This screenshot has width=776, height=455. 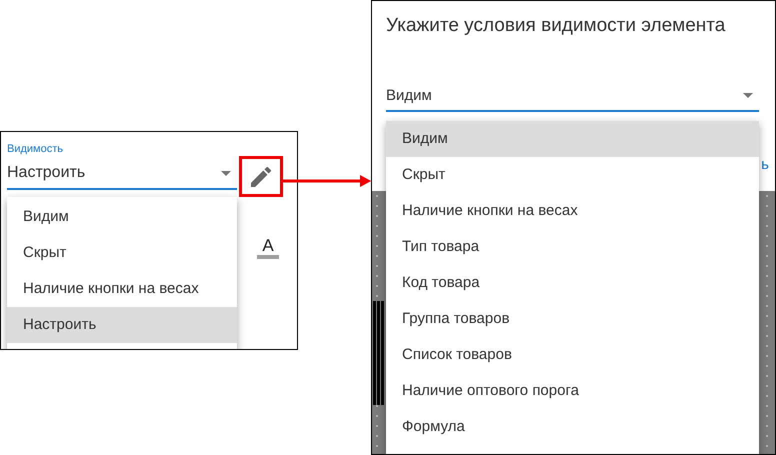 What do you see at coordinates (765, 164) in the screenshot?
I see `dialog-link: ь` at bounding box center [765, 164].